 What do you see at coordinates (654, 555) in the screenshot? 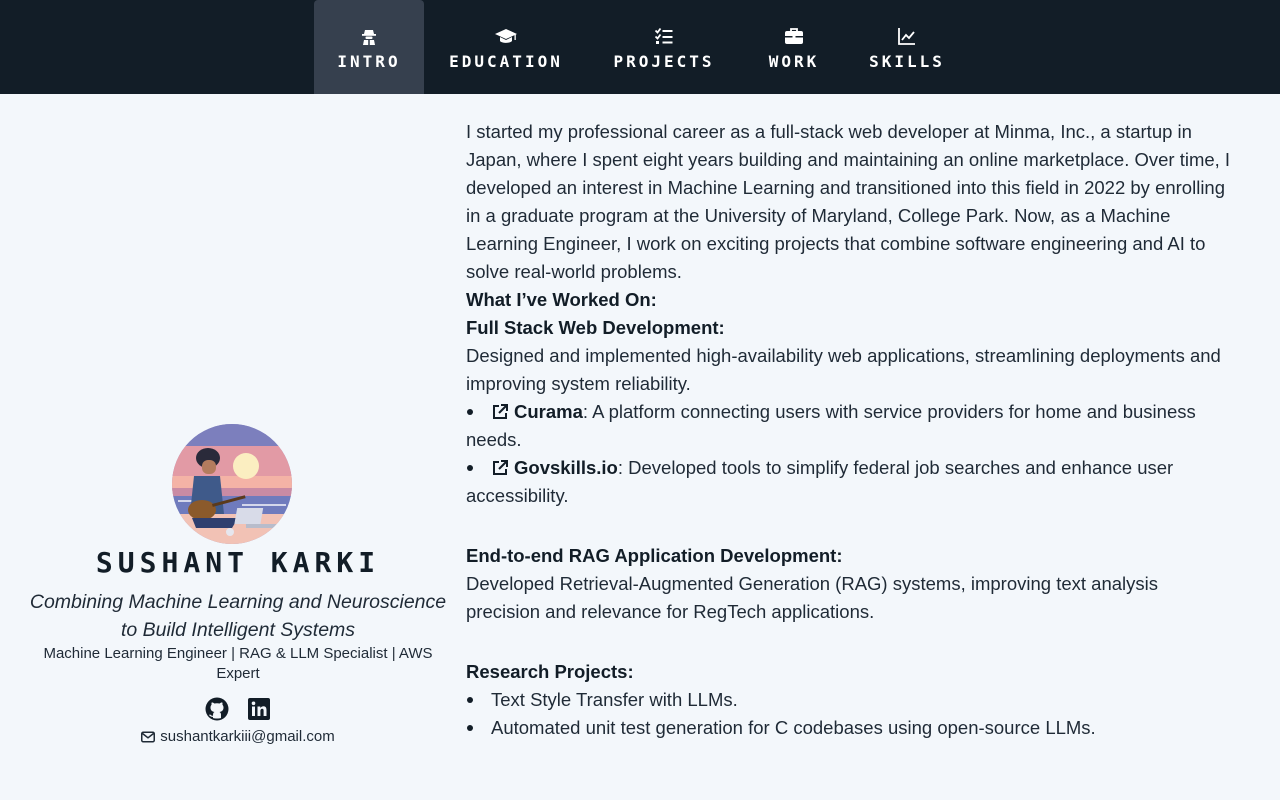
I see `rag-title: End-to-end RAG Application Development:` at bounding box center [654, 555].